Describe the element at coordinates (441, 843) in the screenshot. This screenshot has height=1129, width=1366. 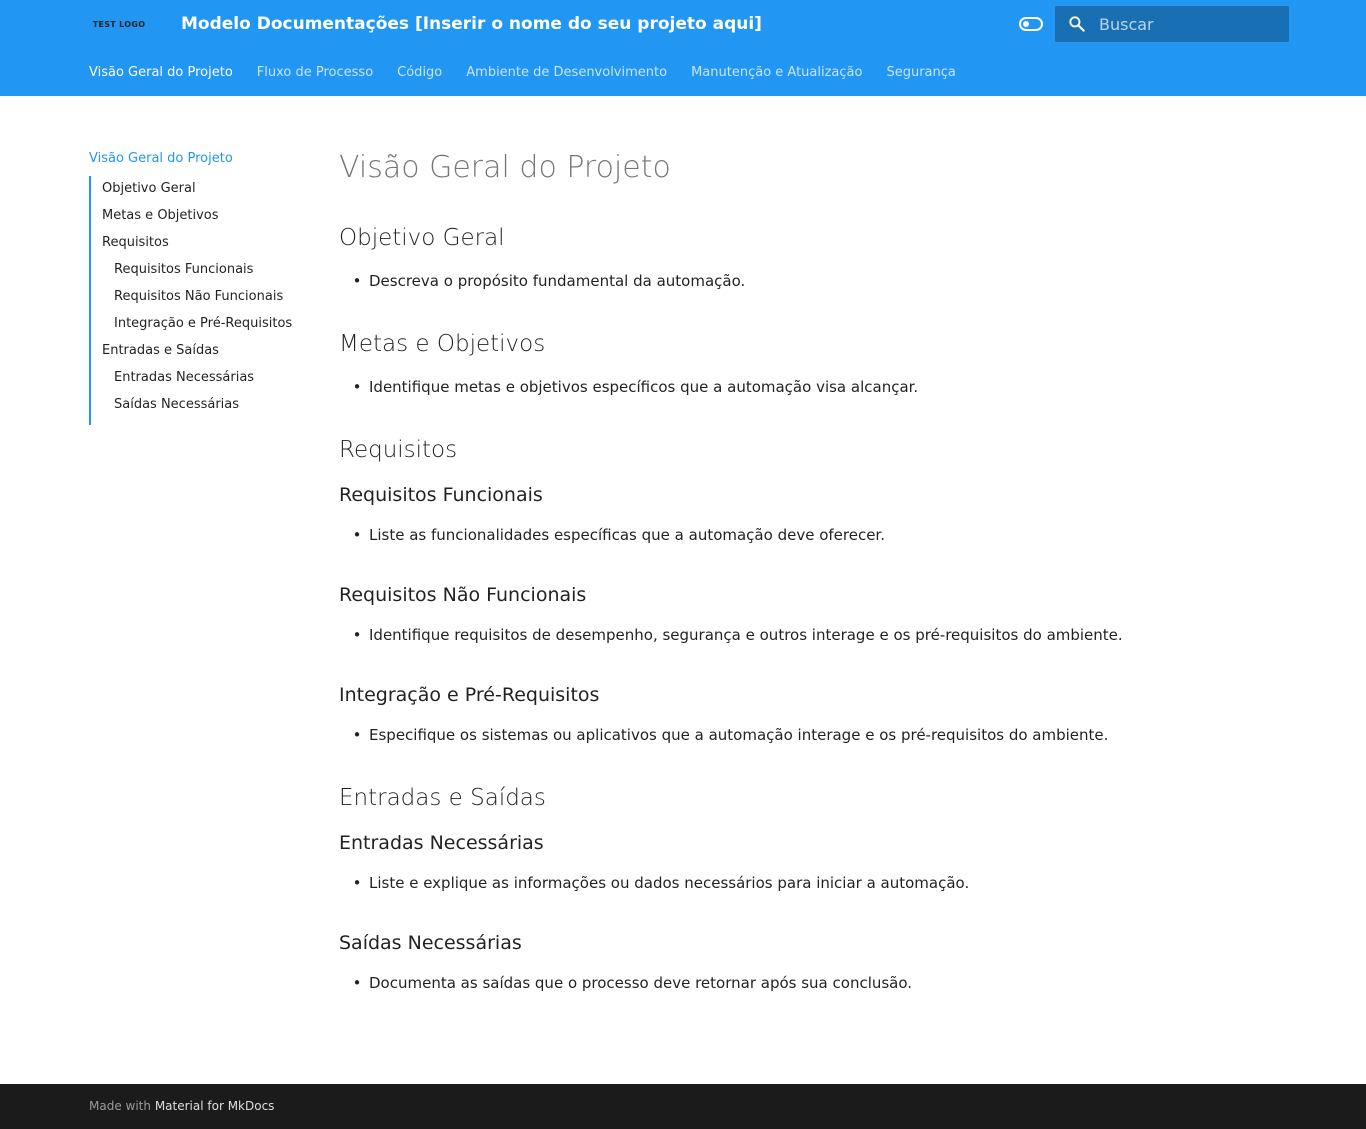
I see `heading-entradas: Entradas Necessárias` at that location.